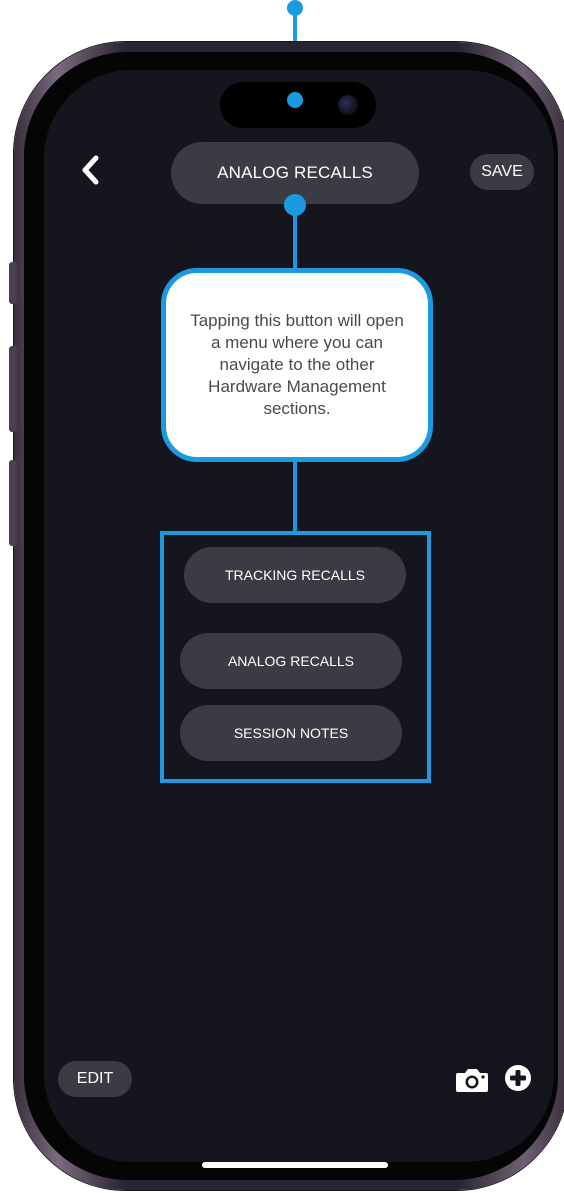 Image resolution: width=564 pixels, height=1193 pixels. What do you see at coordinates (13, 389) in the screenshot?
I see `phone-side-button-volume-up` at bounding box center [13, 389].